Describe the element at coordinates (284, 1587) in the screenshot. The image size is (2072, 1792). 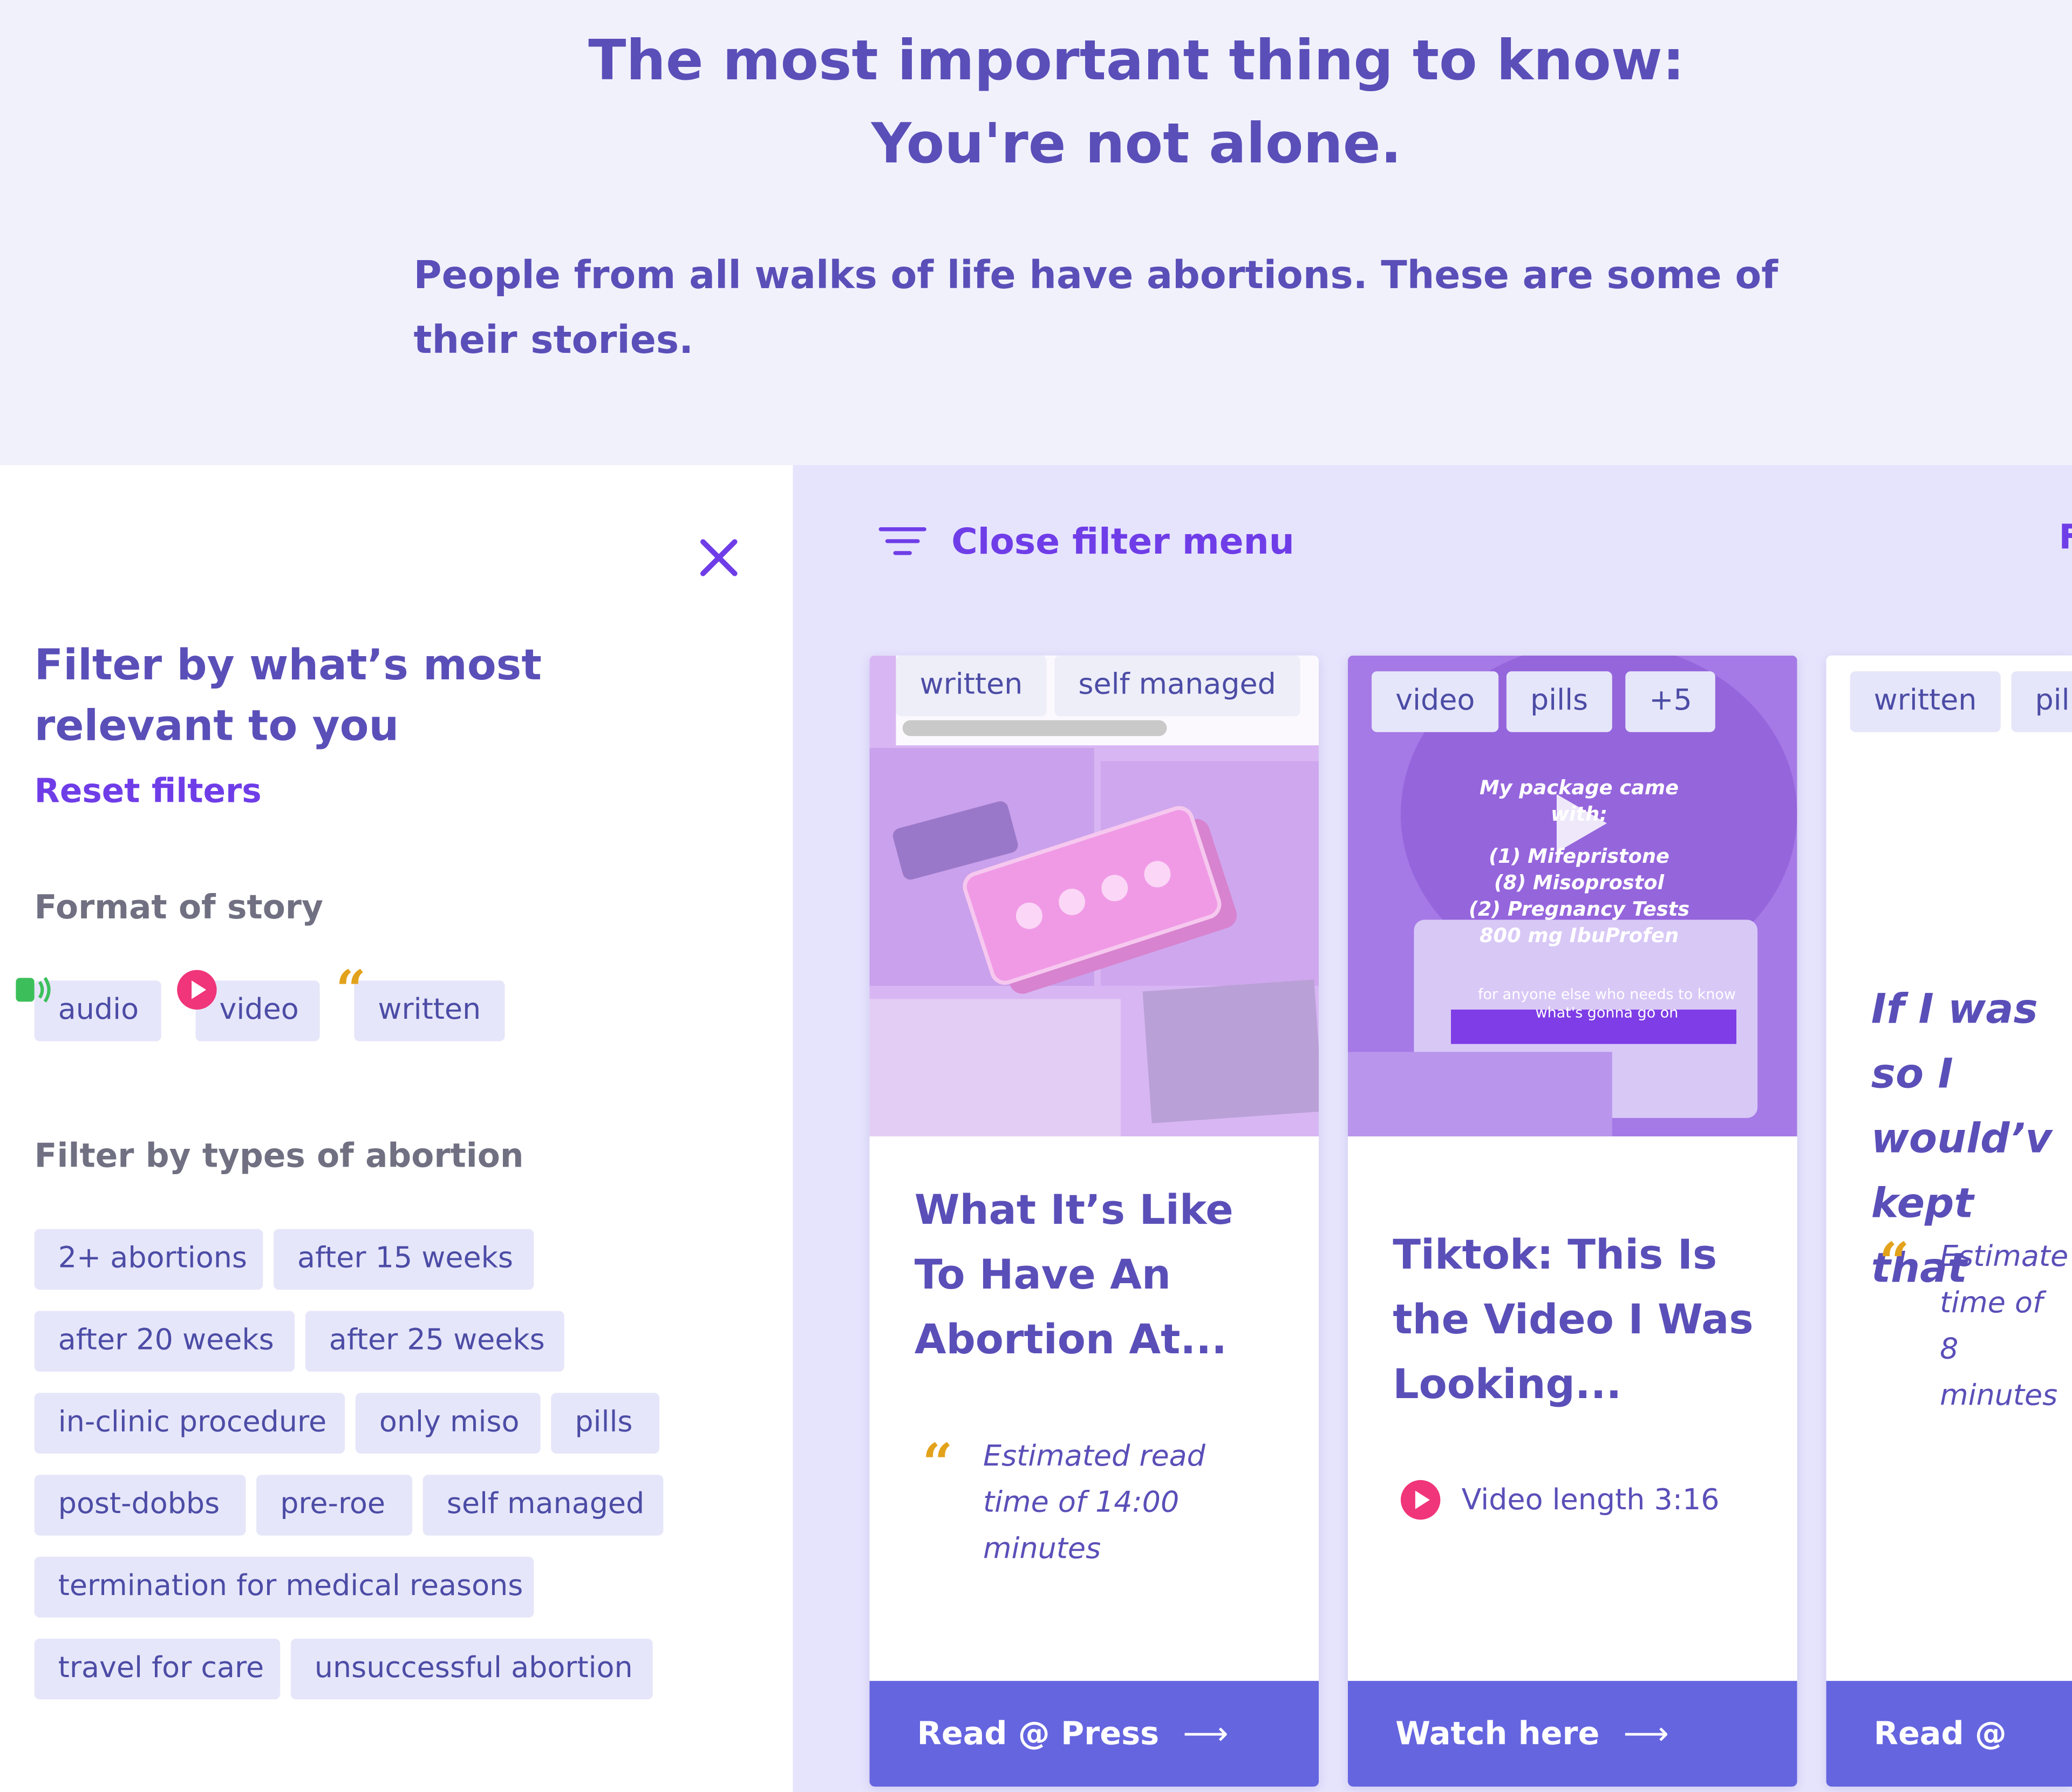
I see `type-chip: termination for medical reasons` at that location.